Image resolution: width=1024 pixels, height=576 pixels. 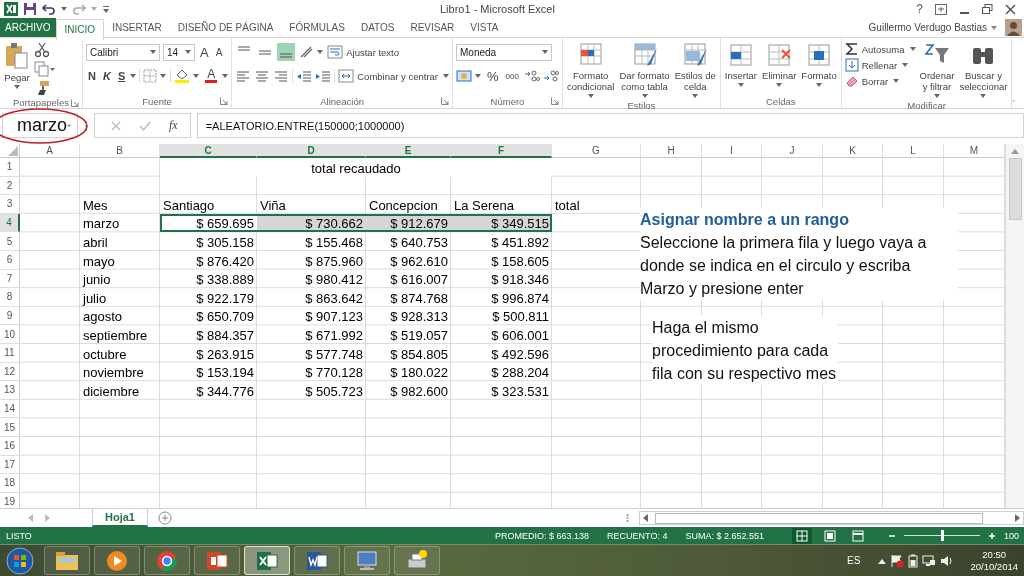 I want to click on clock-date: 20/10/2014, so click(x=994, y=566).